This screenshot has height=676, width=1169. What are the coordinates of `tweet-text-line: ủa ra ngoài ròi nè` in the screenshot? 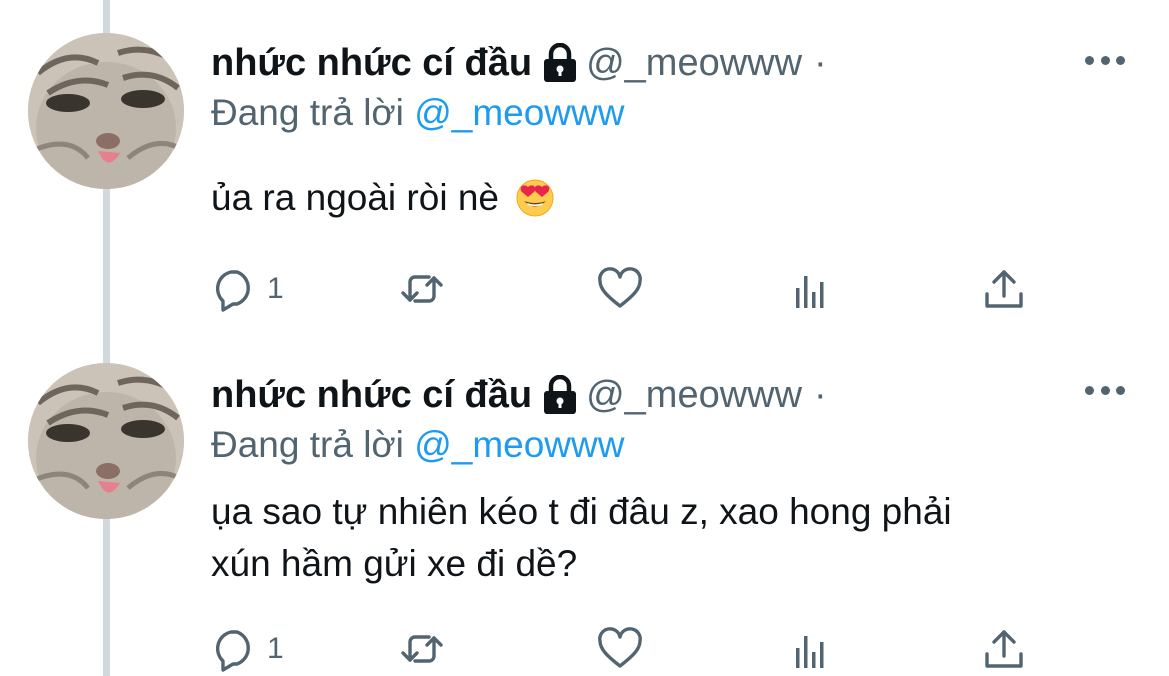 It's located at (355, 197).